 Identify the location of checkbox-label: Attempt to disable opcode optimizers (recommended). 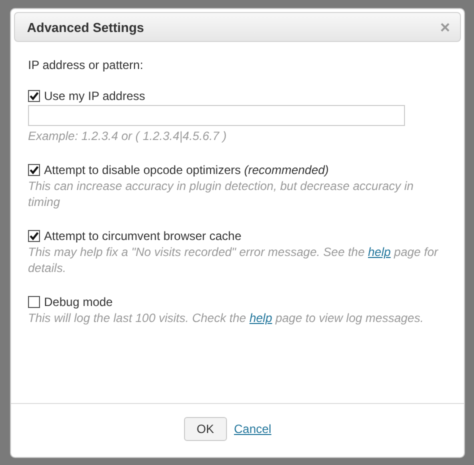
(186, 170).